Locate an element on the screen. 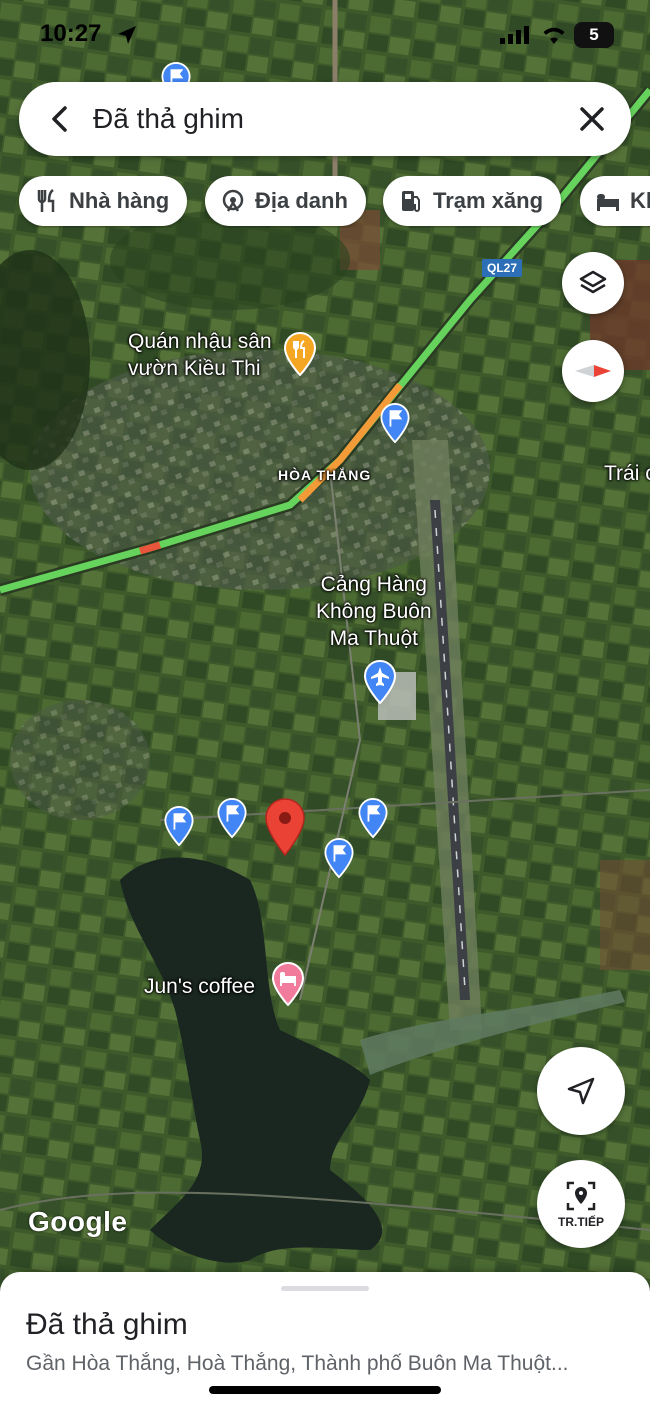 This screenshot has width=650, height=1407. wifi-icon is located at coordinates (554, 35).